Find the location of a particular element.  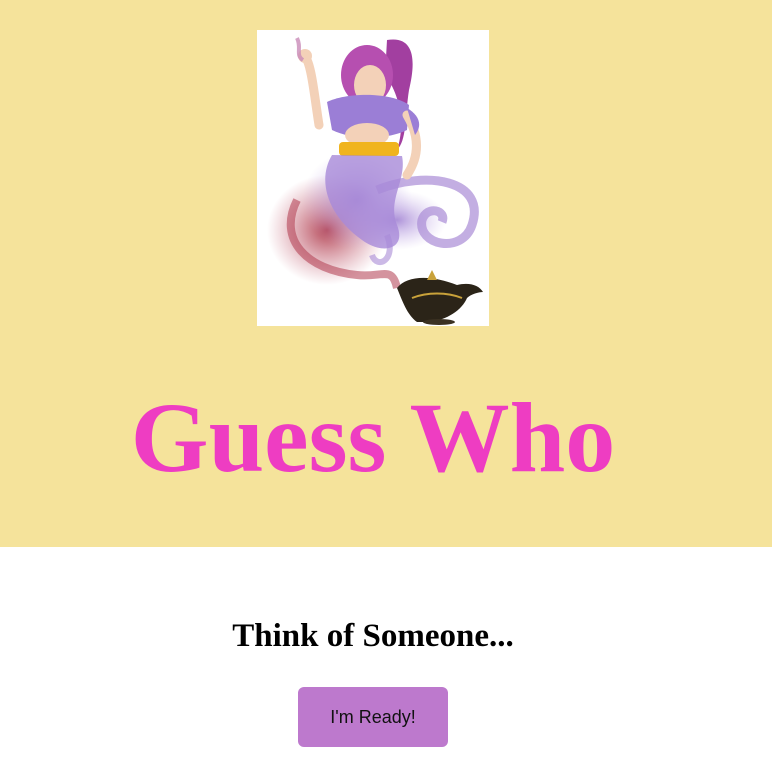

ready-button: I'm Ready! is located at coordinates (373, 717).